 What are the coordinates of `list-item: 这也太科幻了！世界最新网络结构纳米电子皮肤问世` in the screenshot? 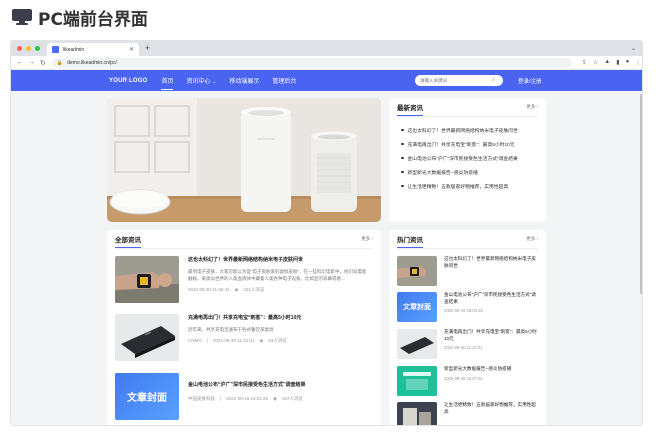 It's located at (469, 130).